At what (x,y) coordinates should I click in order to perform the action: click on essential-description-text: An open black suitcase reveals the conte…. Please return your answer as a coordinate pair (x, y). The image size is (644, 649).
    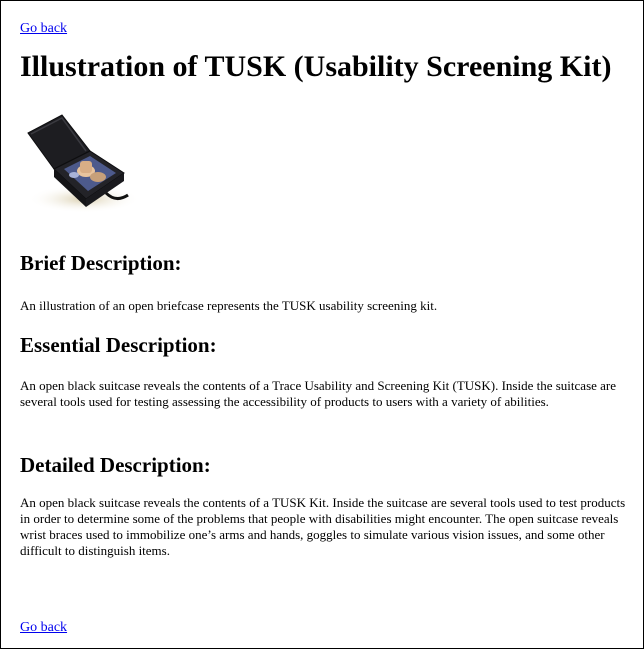
    Looking at the image, I should click on (318, 393).